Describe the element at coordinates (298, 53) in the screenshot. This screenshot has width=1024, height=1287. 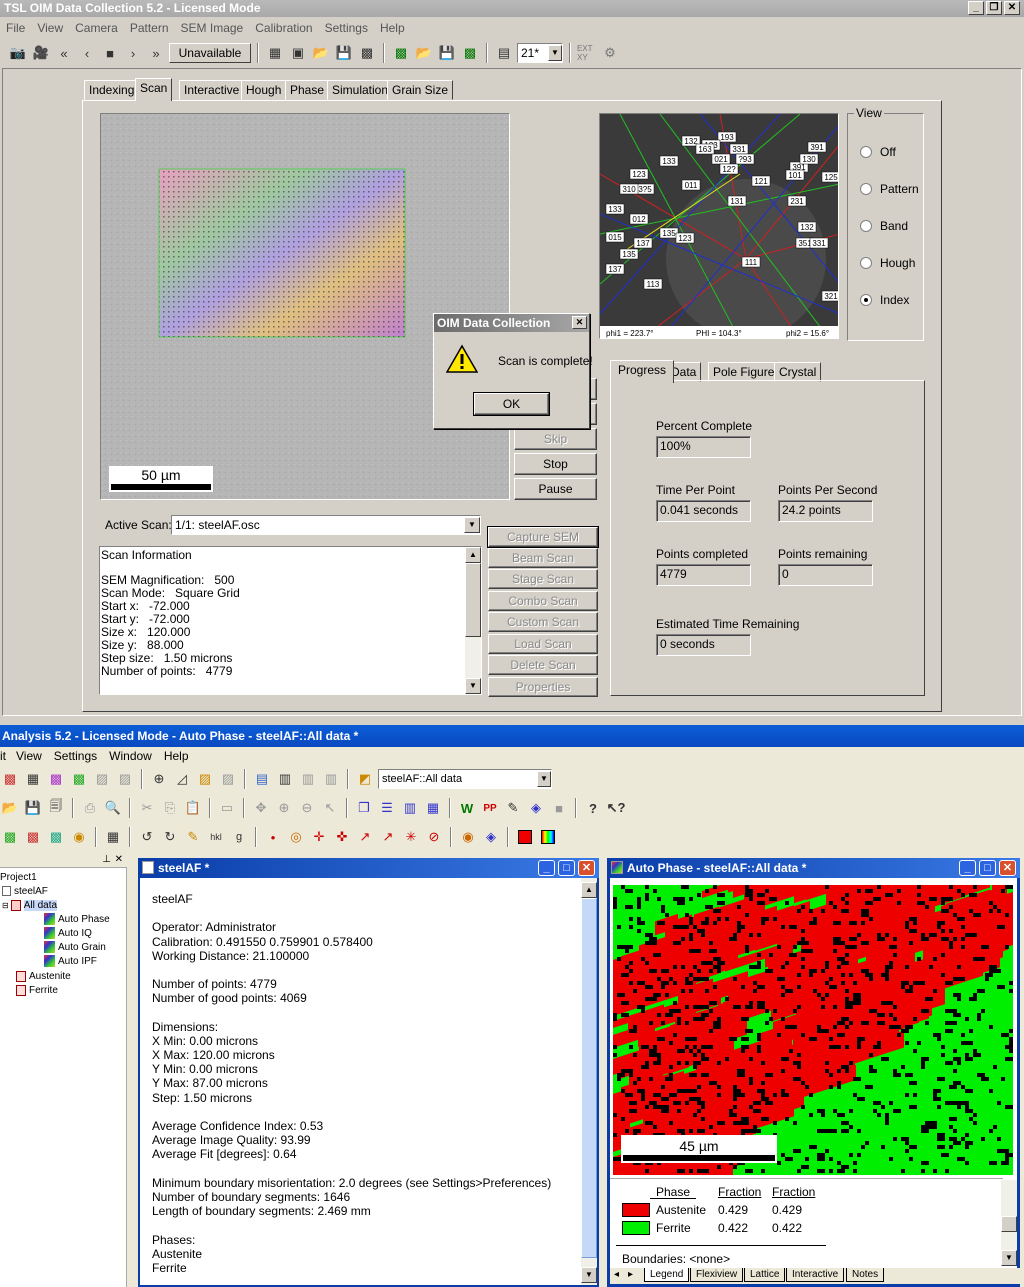
I see `capture-icon: ▣` at that location.